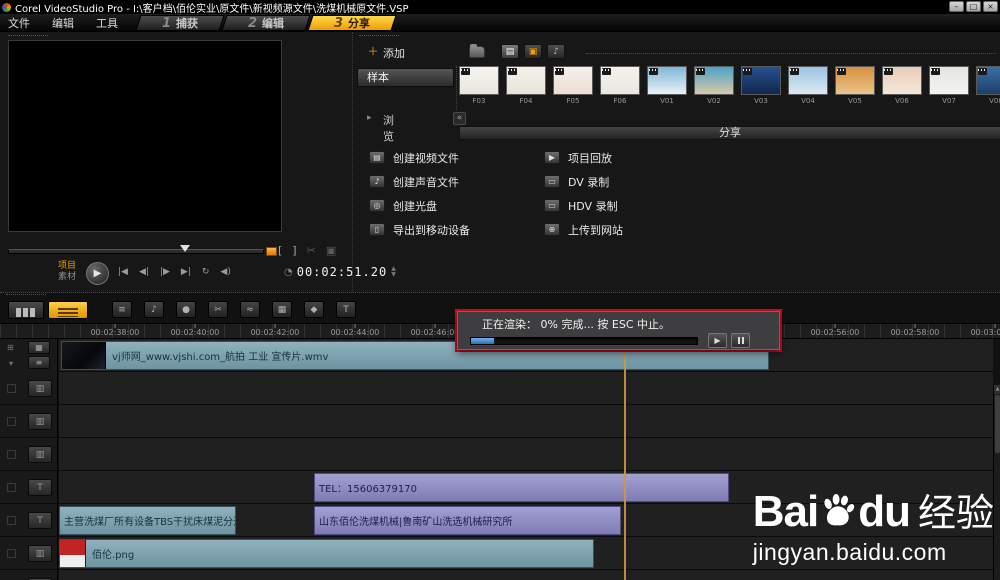 The height and width of the screenshot is (580, 1000). I want to click on thumbnail-label: V07, so click(949, 101).